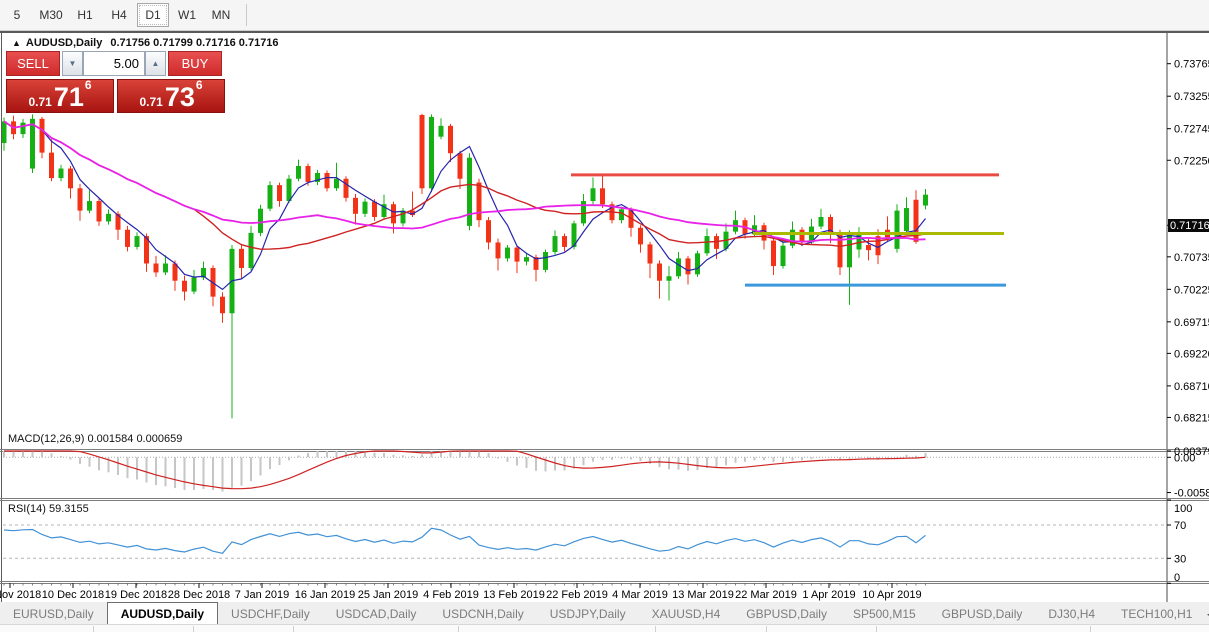 The height and width of the screenshot is (632, 1209). I want to click on timeframe-button-5: 5, so click(17, 15).